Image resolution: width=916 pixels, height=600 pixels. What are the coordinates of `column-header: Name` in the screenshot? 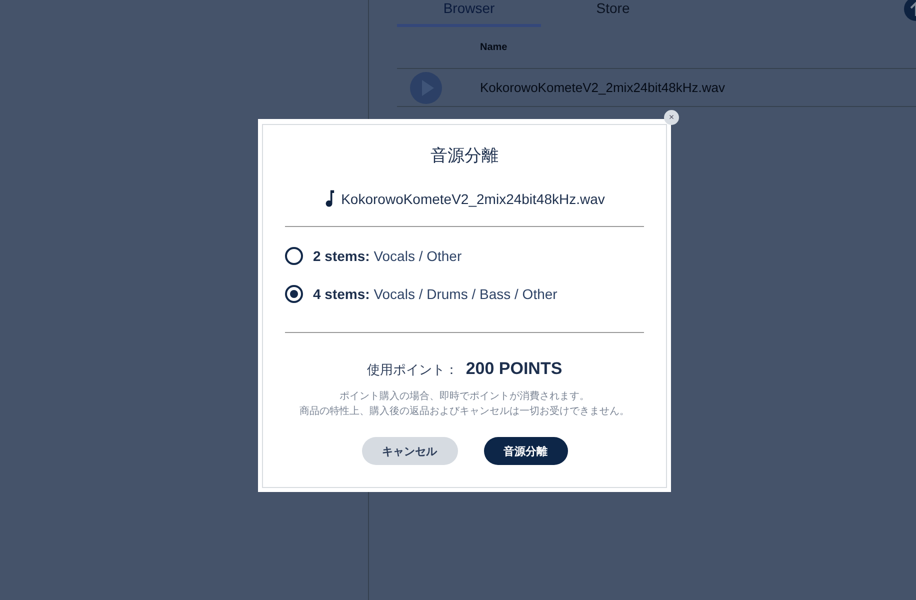 It's located at (494, 47).